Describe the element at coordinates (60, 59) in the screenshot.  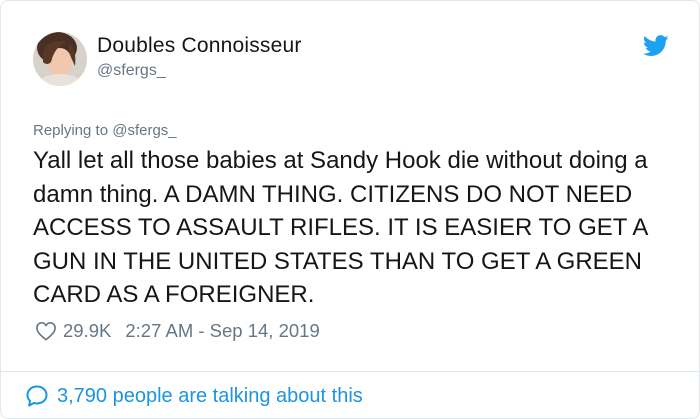
I see `avatar` at that location.